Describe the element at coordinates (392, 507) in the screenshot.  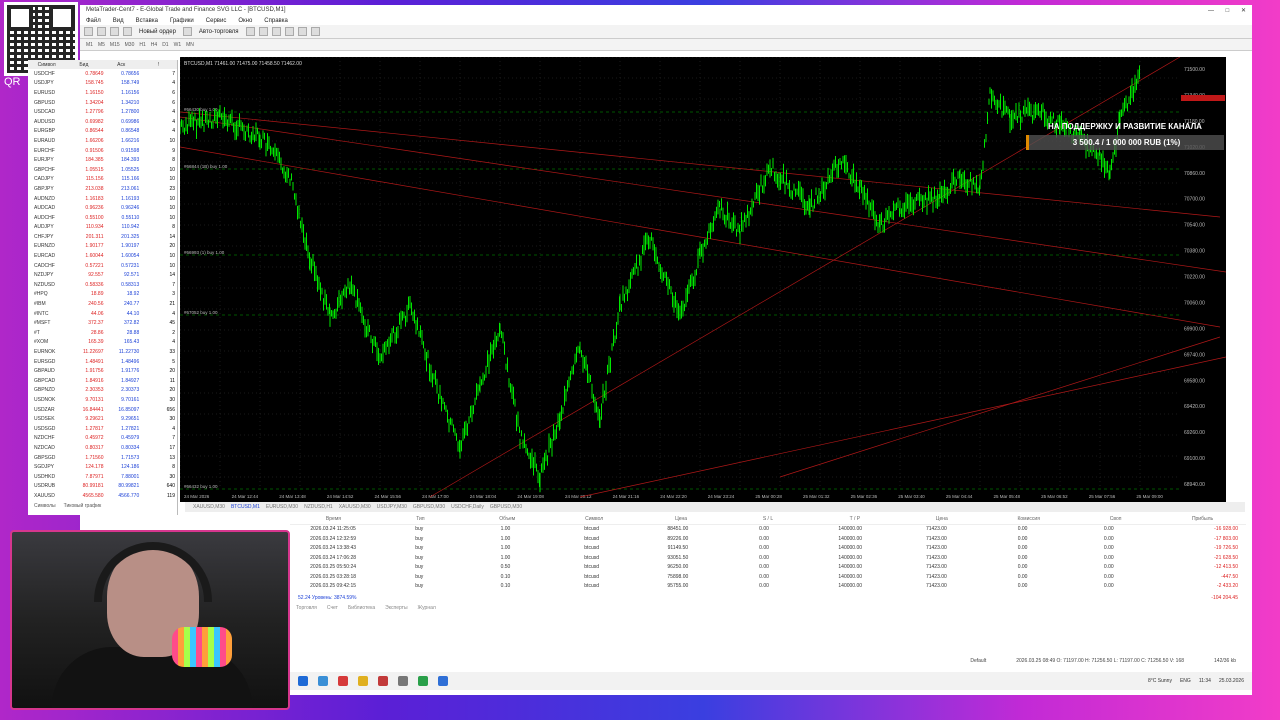
I see `chart-tab: USDJPY,M30` at that location.